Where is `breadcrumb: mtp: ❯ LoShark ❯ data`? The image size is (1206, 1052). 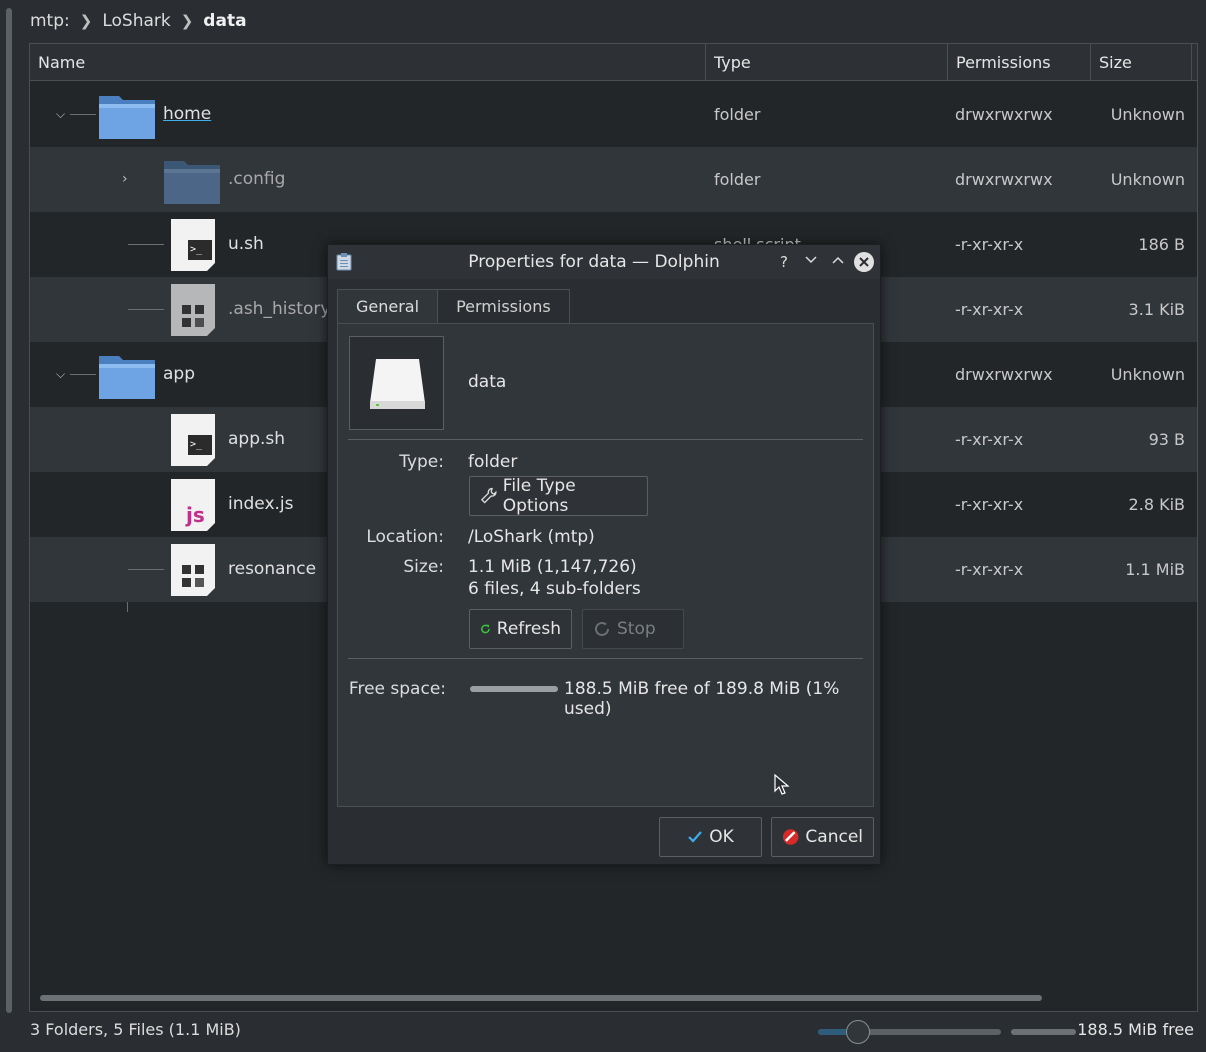 breadcrumb: mtp: ❯ LoShark ❯ data is located at coordinates (138, 21).